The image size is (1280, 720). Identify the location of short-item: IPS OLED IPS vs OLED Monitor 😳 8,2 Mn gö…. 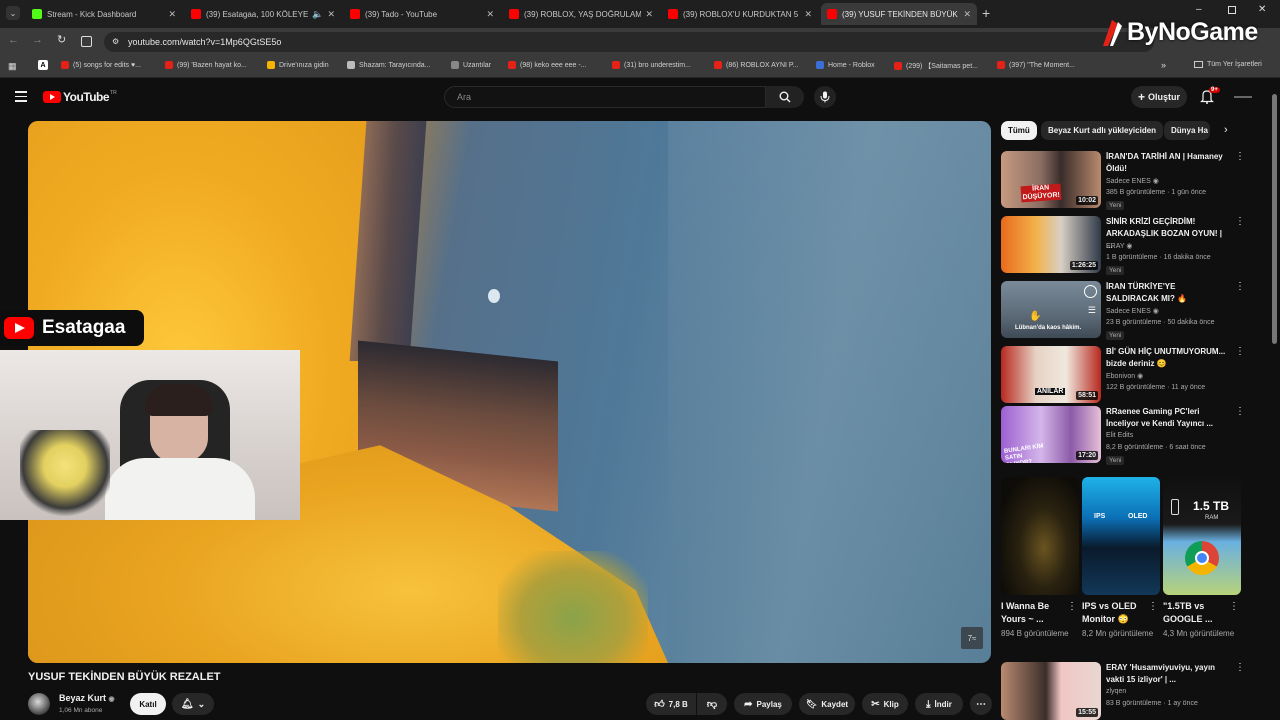
(1121, 558).